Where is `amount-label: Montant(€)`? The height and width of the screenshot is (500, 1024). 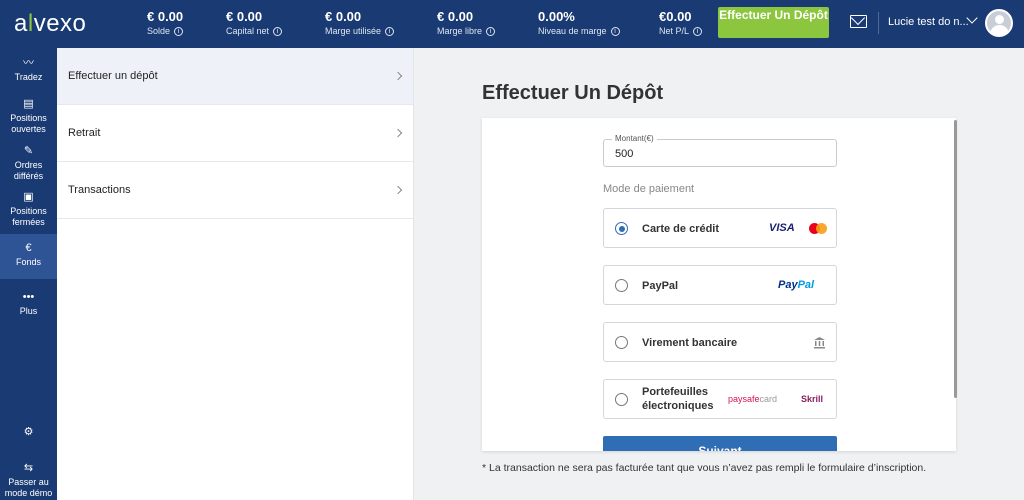 amount-label: Montant(€) is located at coordinates (634, 138).